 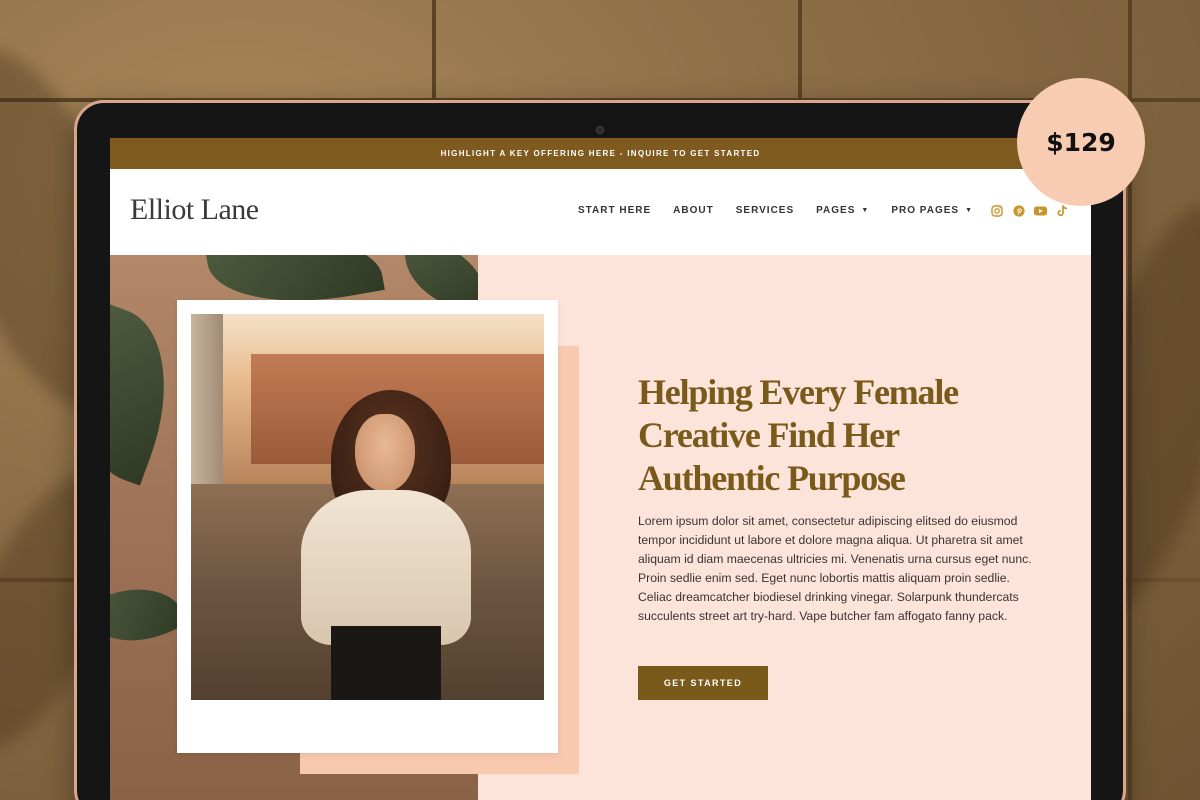 I want to click on menu-item-about: ABOUT, so click(x=693, y=210).